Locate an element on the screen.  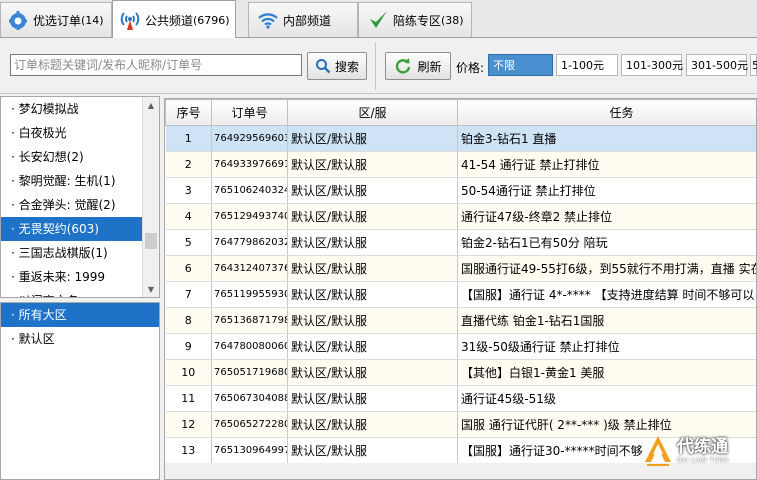
search-button: 搜索 is located at coordinates (337, 66).